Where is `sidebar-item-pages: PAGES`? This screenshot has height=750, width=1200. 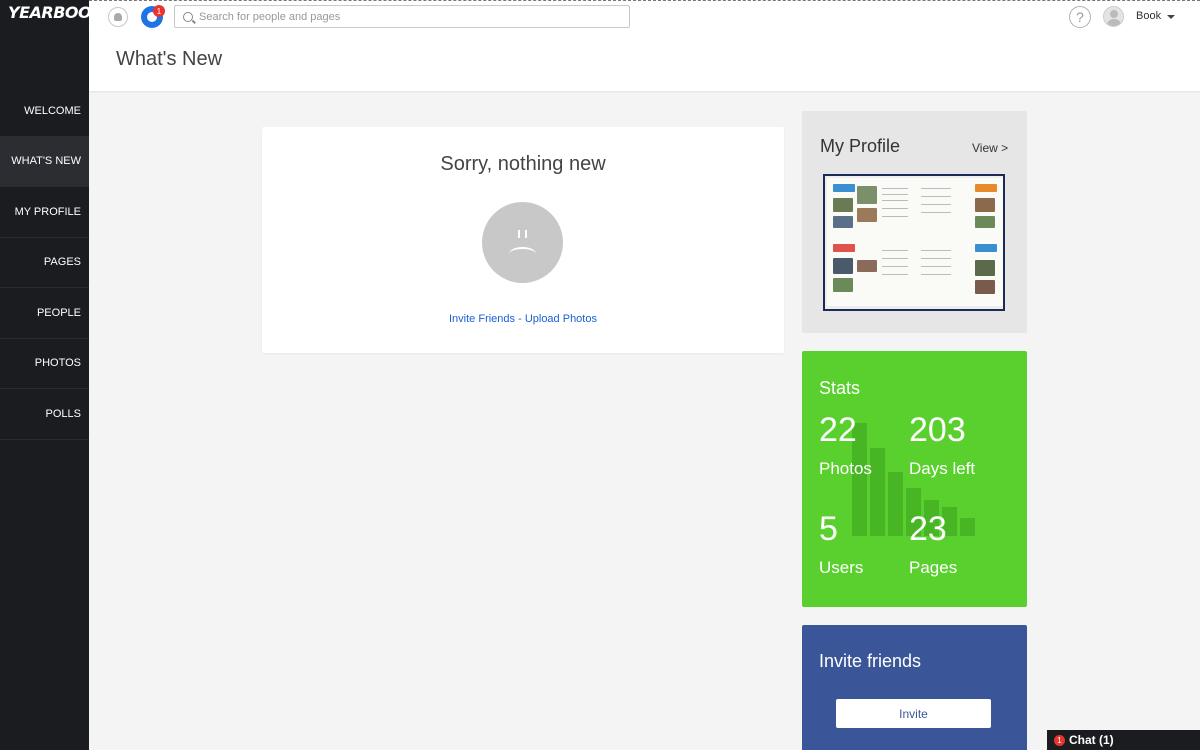
sidebar-item-pages: PAGES is located at coordinates (44, 263).